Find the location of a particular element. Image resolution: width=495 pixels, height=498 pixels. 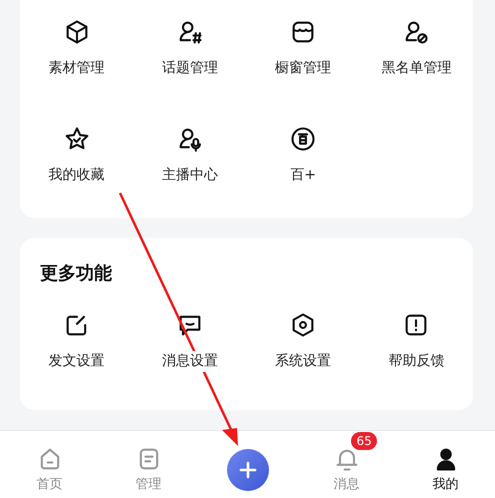

tab: 我的 is located at coordinates (445, 464).